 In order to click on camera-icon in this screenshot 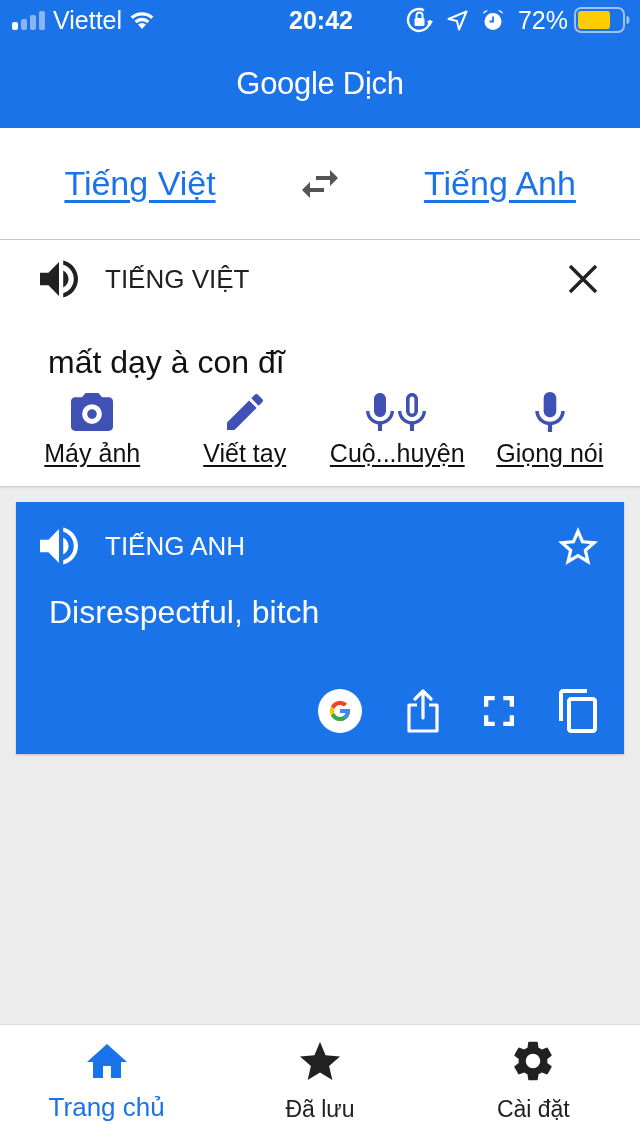, I will do `click(92, 412)`.